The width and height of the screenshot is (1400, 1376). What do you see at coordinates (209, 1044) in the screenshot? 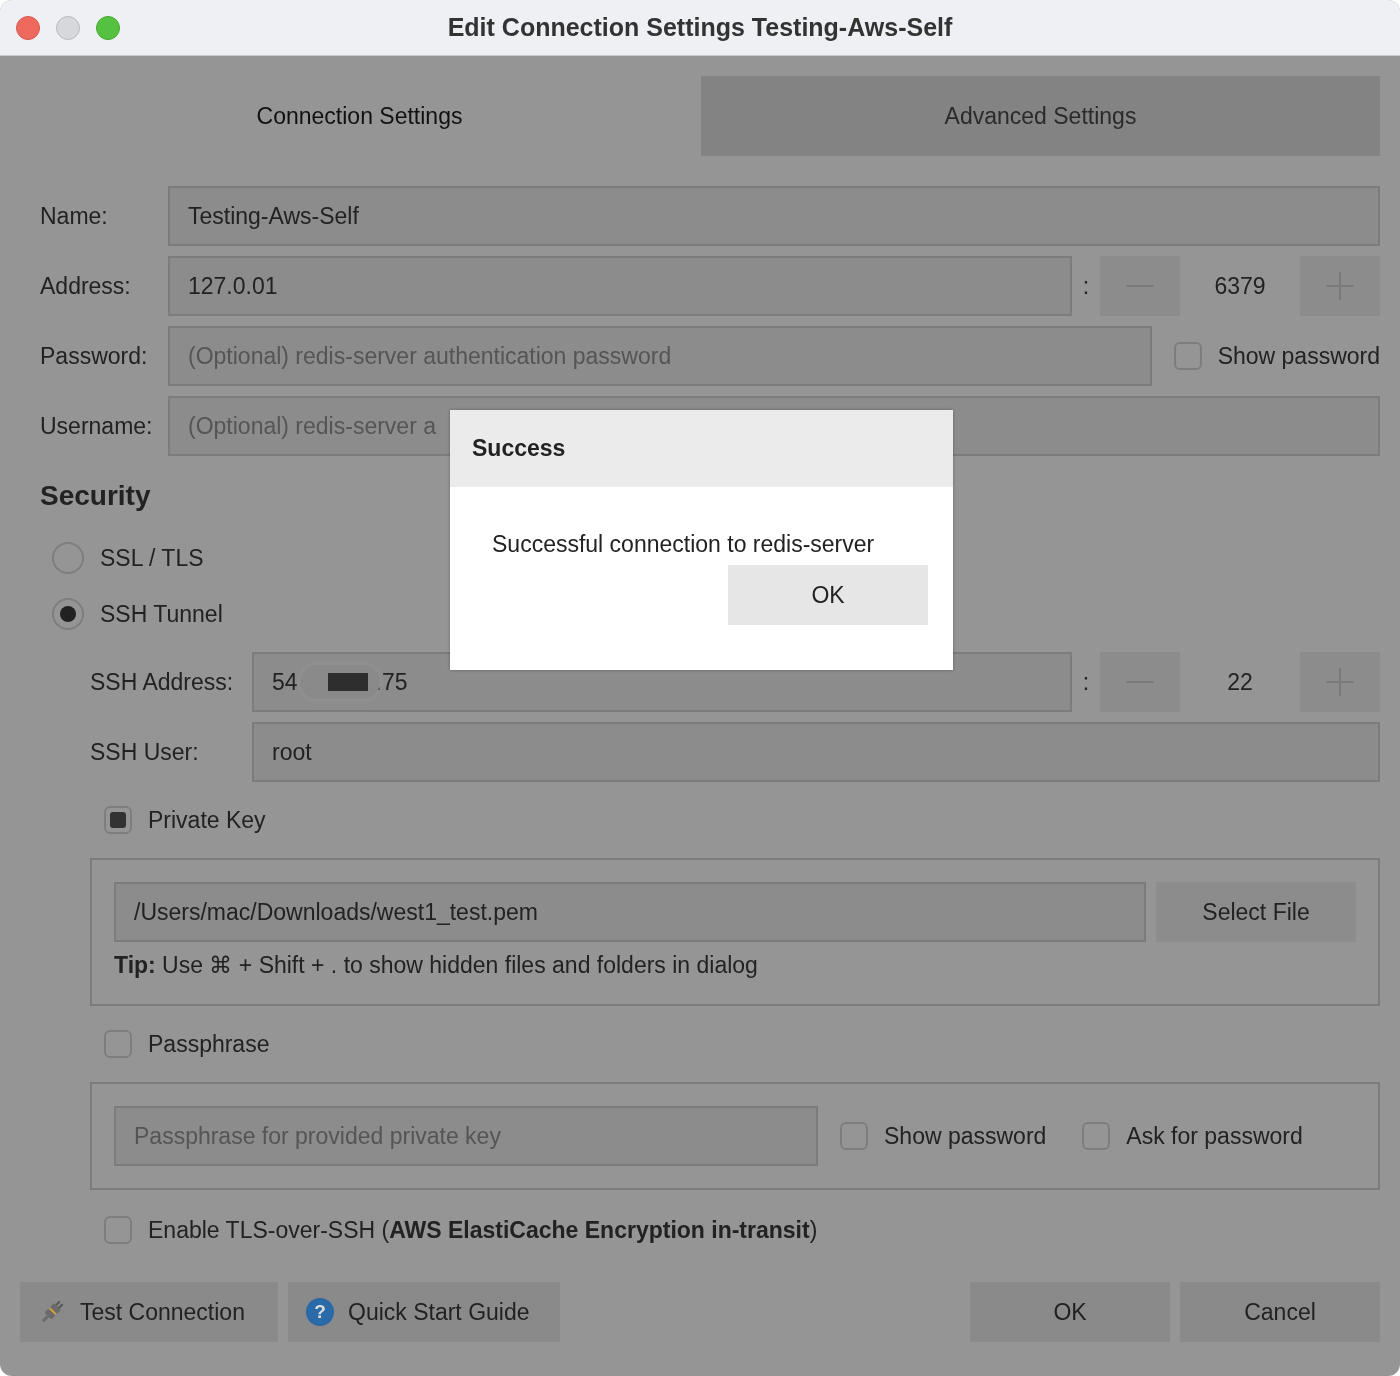
I see `checkbox-label: Passphrase` at bounding box center [209, 1044].